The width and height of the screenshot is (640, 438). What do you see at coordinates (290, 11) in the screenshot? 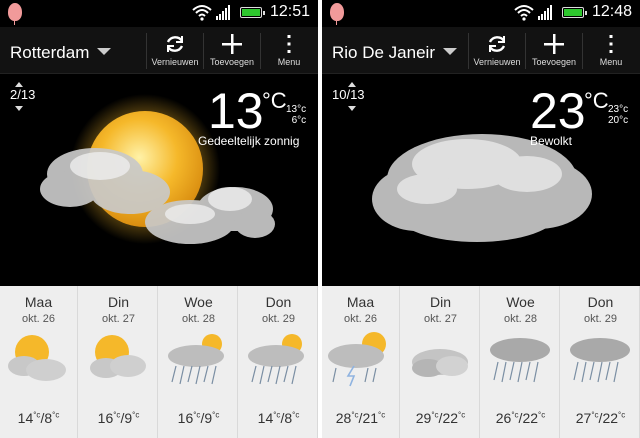
I see `status-clock: 12:51` at bounding box center [290, 11].